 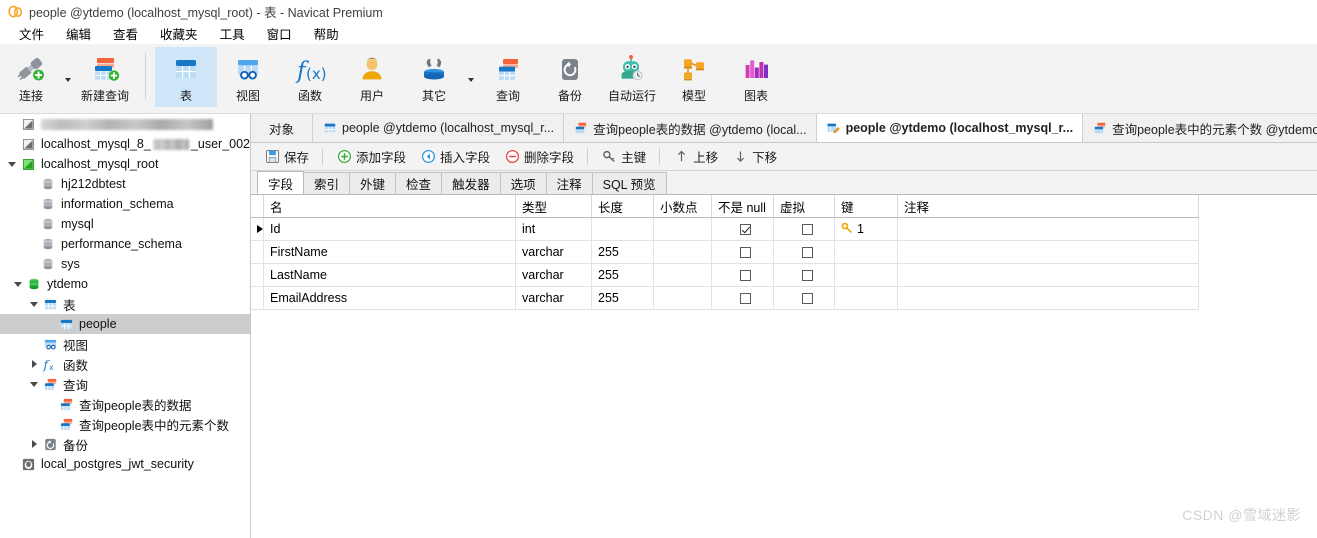 What do you see at coordinates (31, 77) in the screenshot?
I see `toolbar-connection: 连接` at bounding box center [31, 77].